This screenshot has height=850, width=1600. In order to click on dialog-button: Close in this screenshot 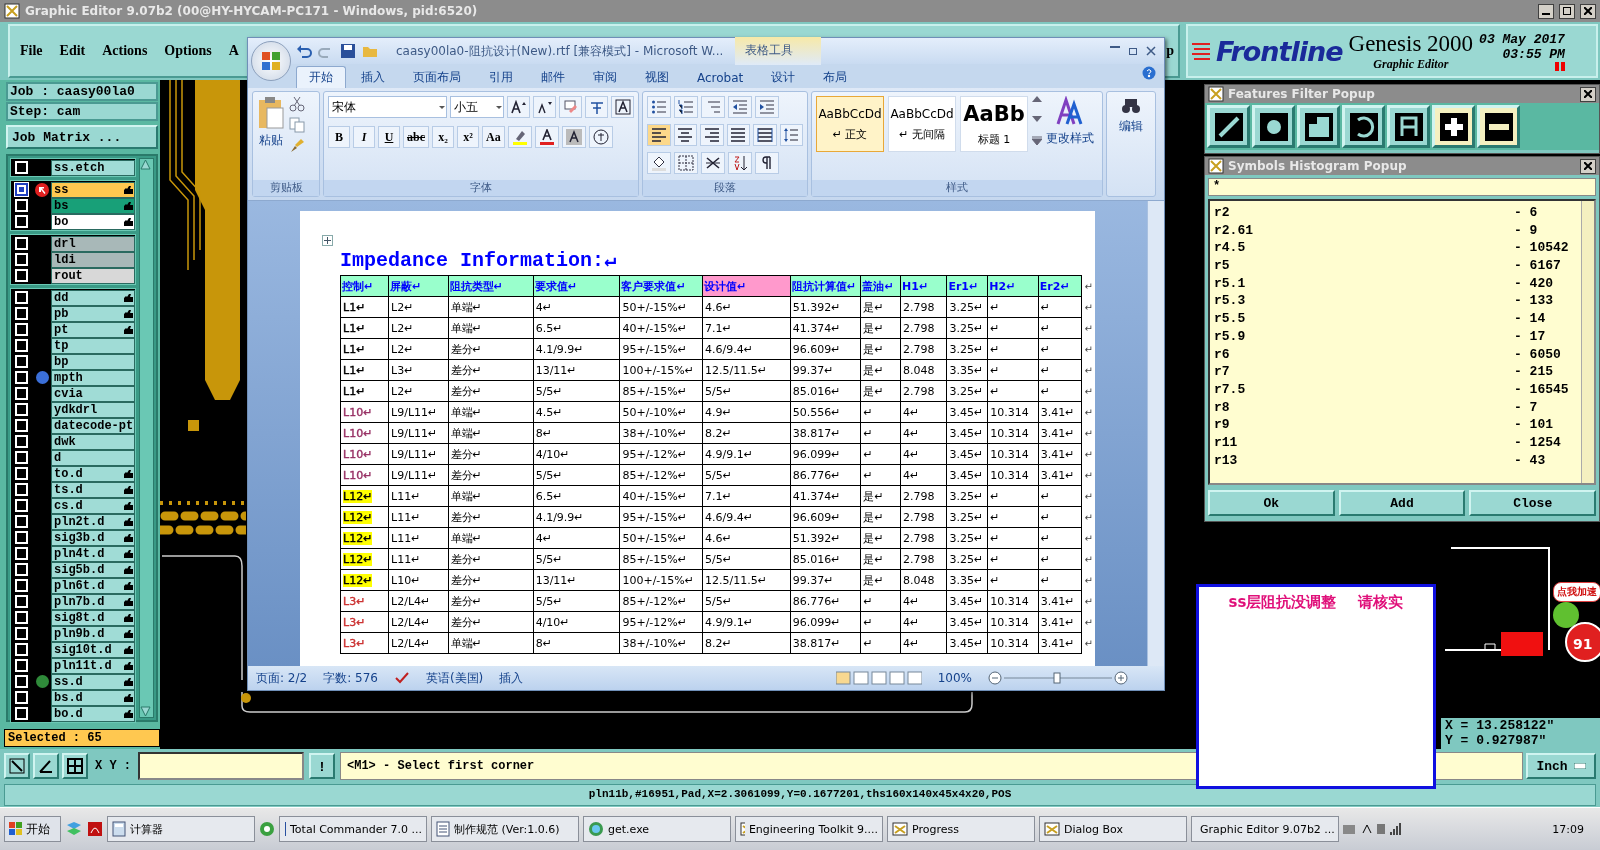, I will do `click(1532, 503)`.